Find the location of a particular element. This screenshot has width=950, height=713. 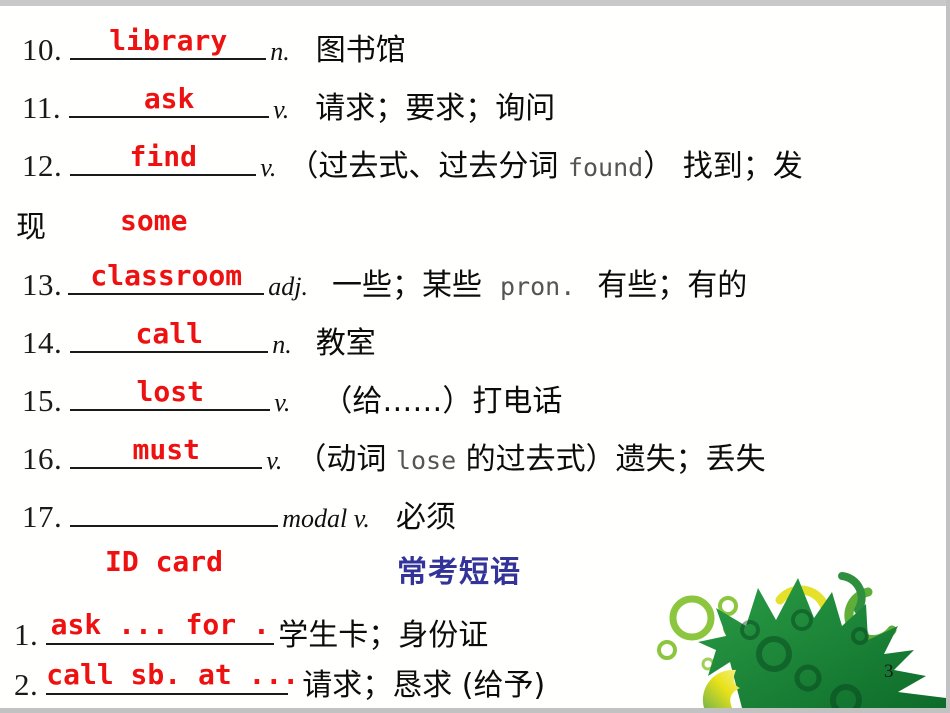

answer-text: ask is located at coordinates (169, 98).